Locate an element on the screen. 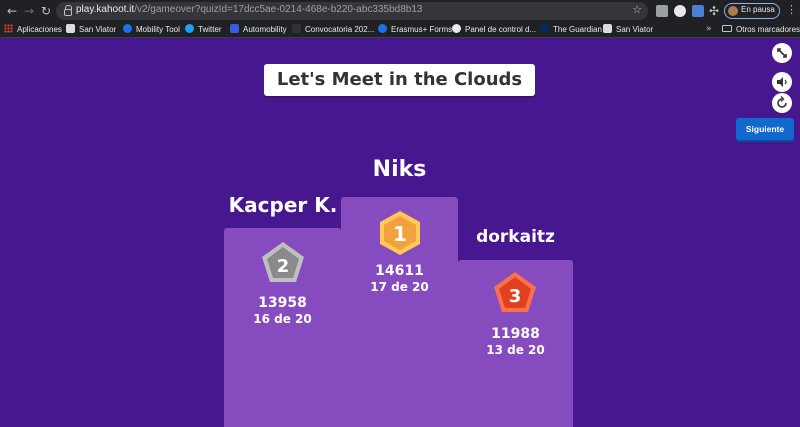 This screenshot has height=427, width=800. bookmark-twitter: Twitter is located at coordinates (203, 30).